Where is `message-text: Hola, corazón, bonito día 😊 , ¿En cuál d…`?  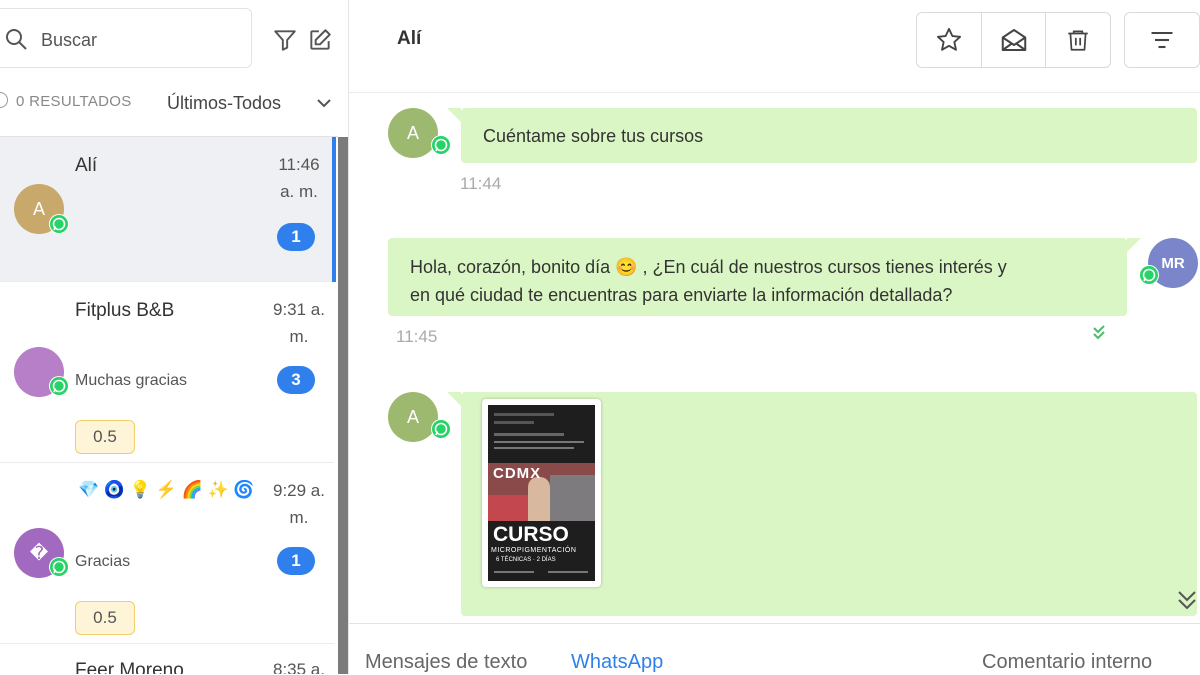 message-text: Hola, corazón, bonito día 😊 , ¿En cuál d… is located at coordinates (708, 281).